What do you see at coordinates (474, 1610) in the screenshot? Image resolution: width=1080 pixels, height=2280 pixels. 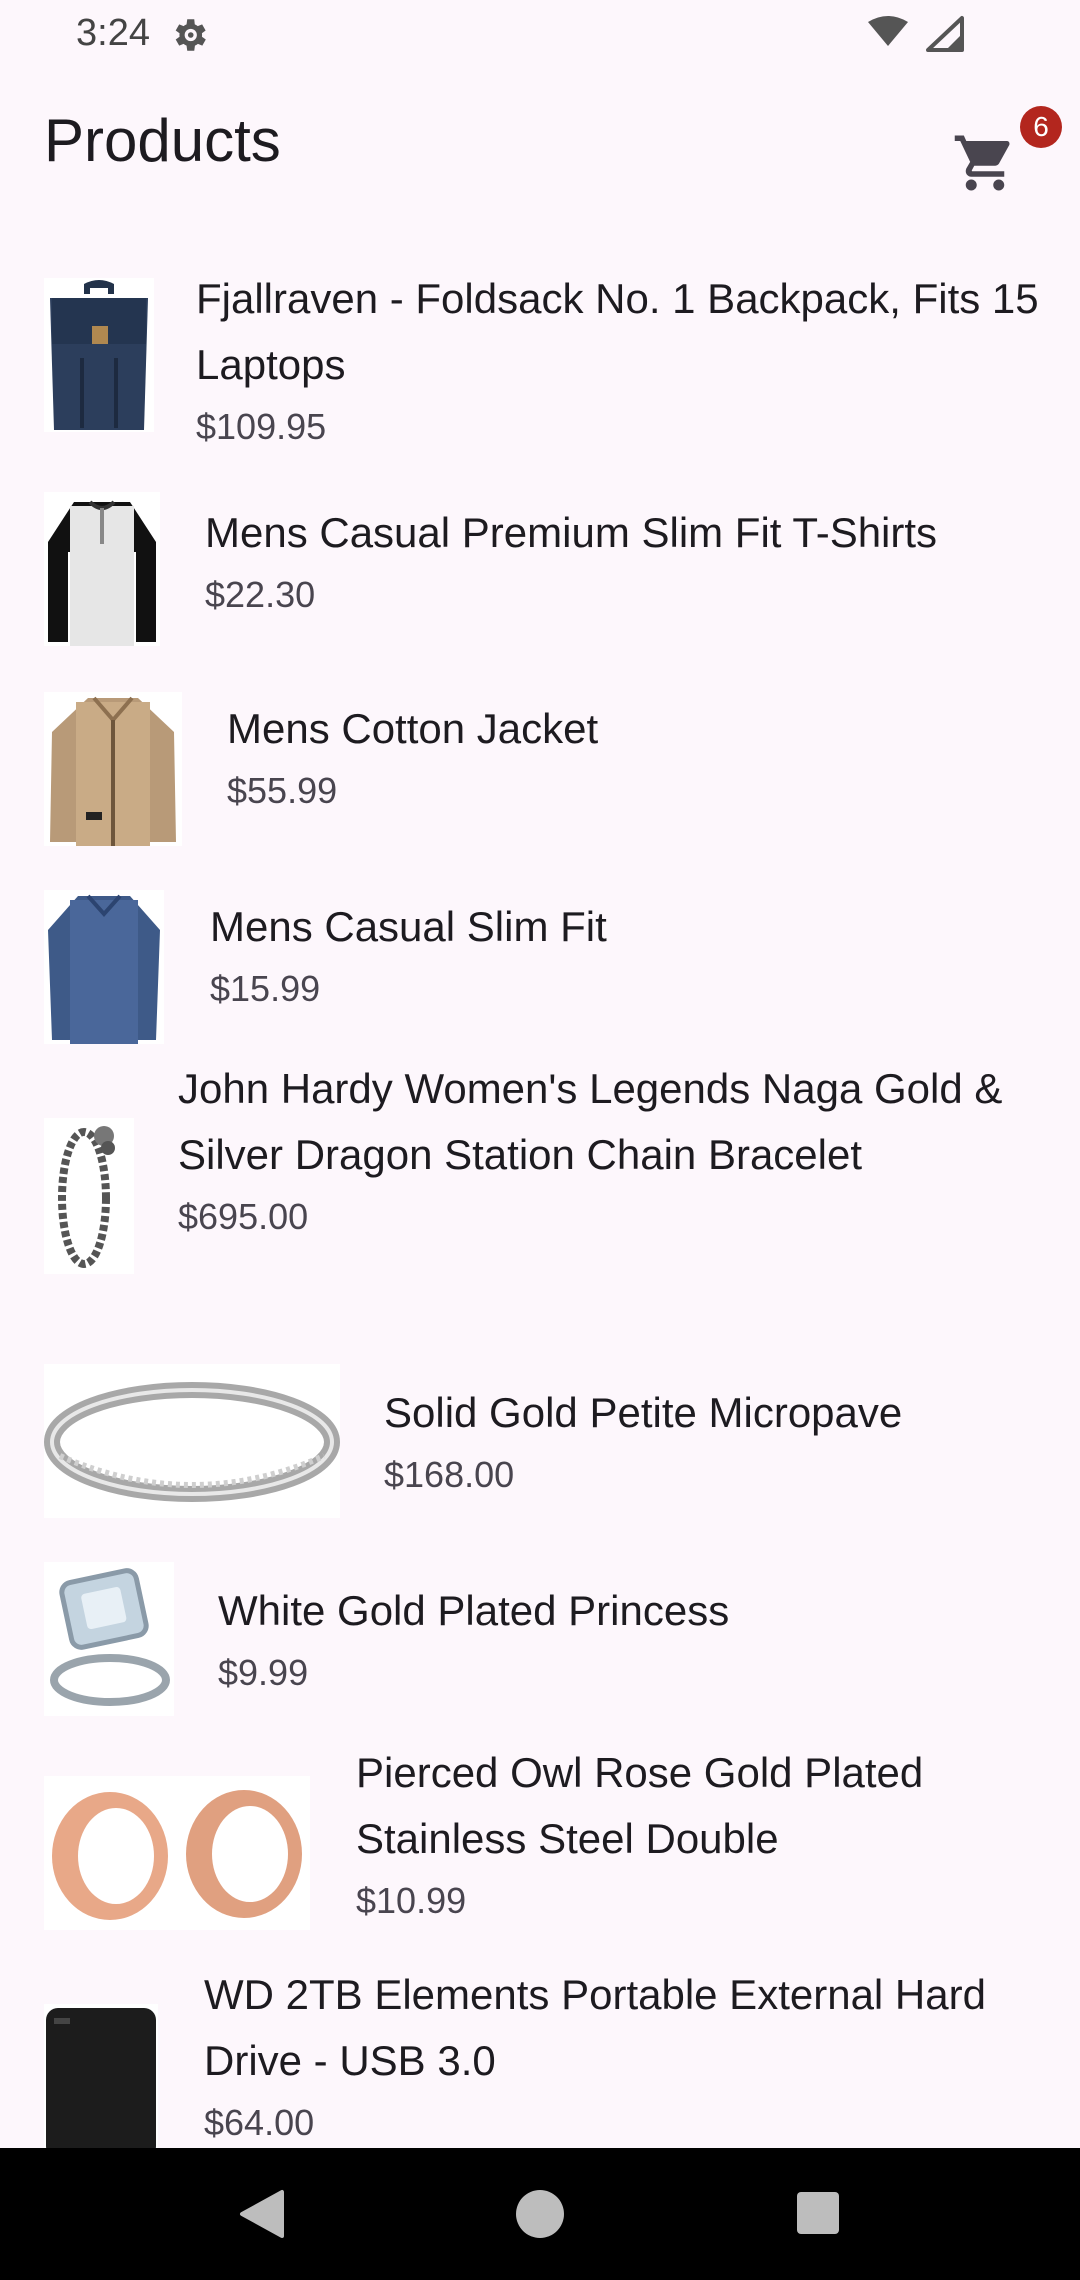 I see `product-title: White Gold Plated Princess` at bounding box center [474, 1610].